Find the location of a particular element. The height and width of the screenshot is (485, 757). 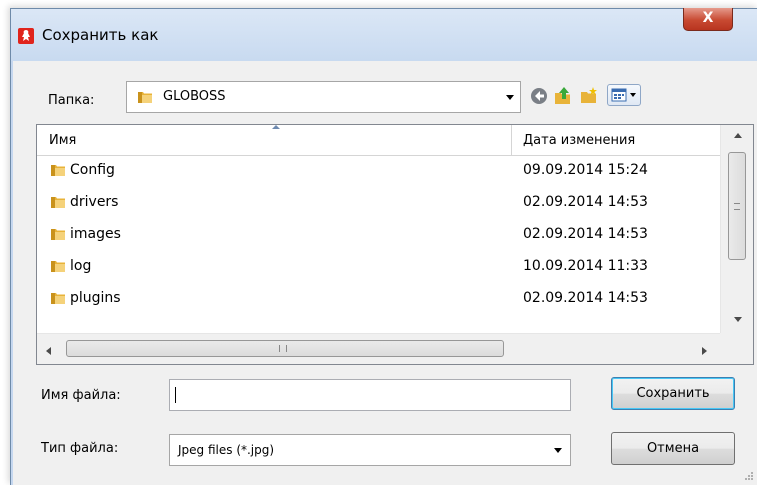

title-bar: Сохранить как X is located at coordinates (384, 34).